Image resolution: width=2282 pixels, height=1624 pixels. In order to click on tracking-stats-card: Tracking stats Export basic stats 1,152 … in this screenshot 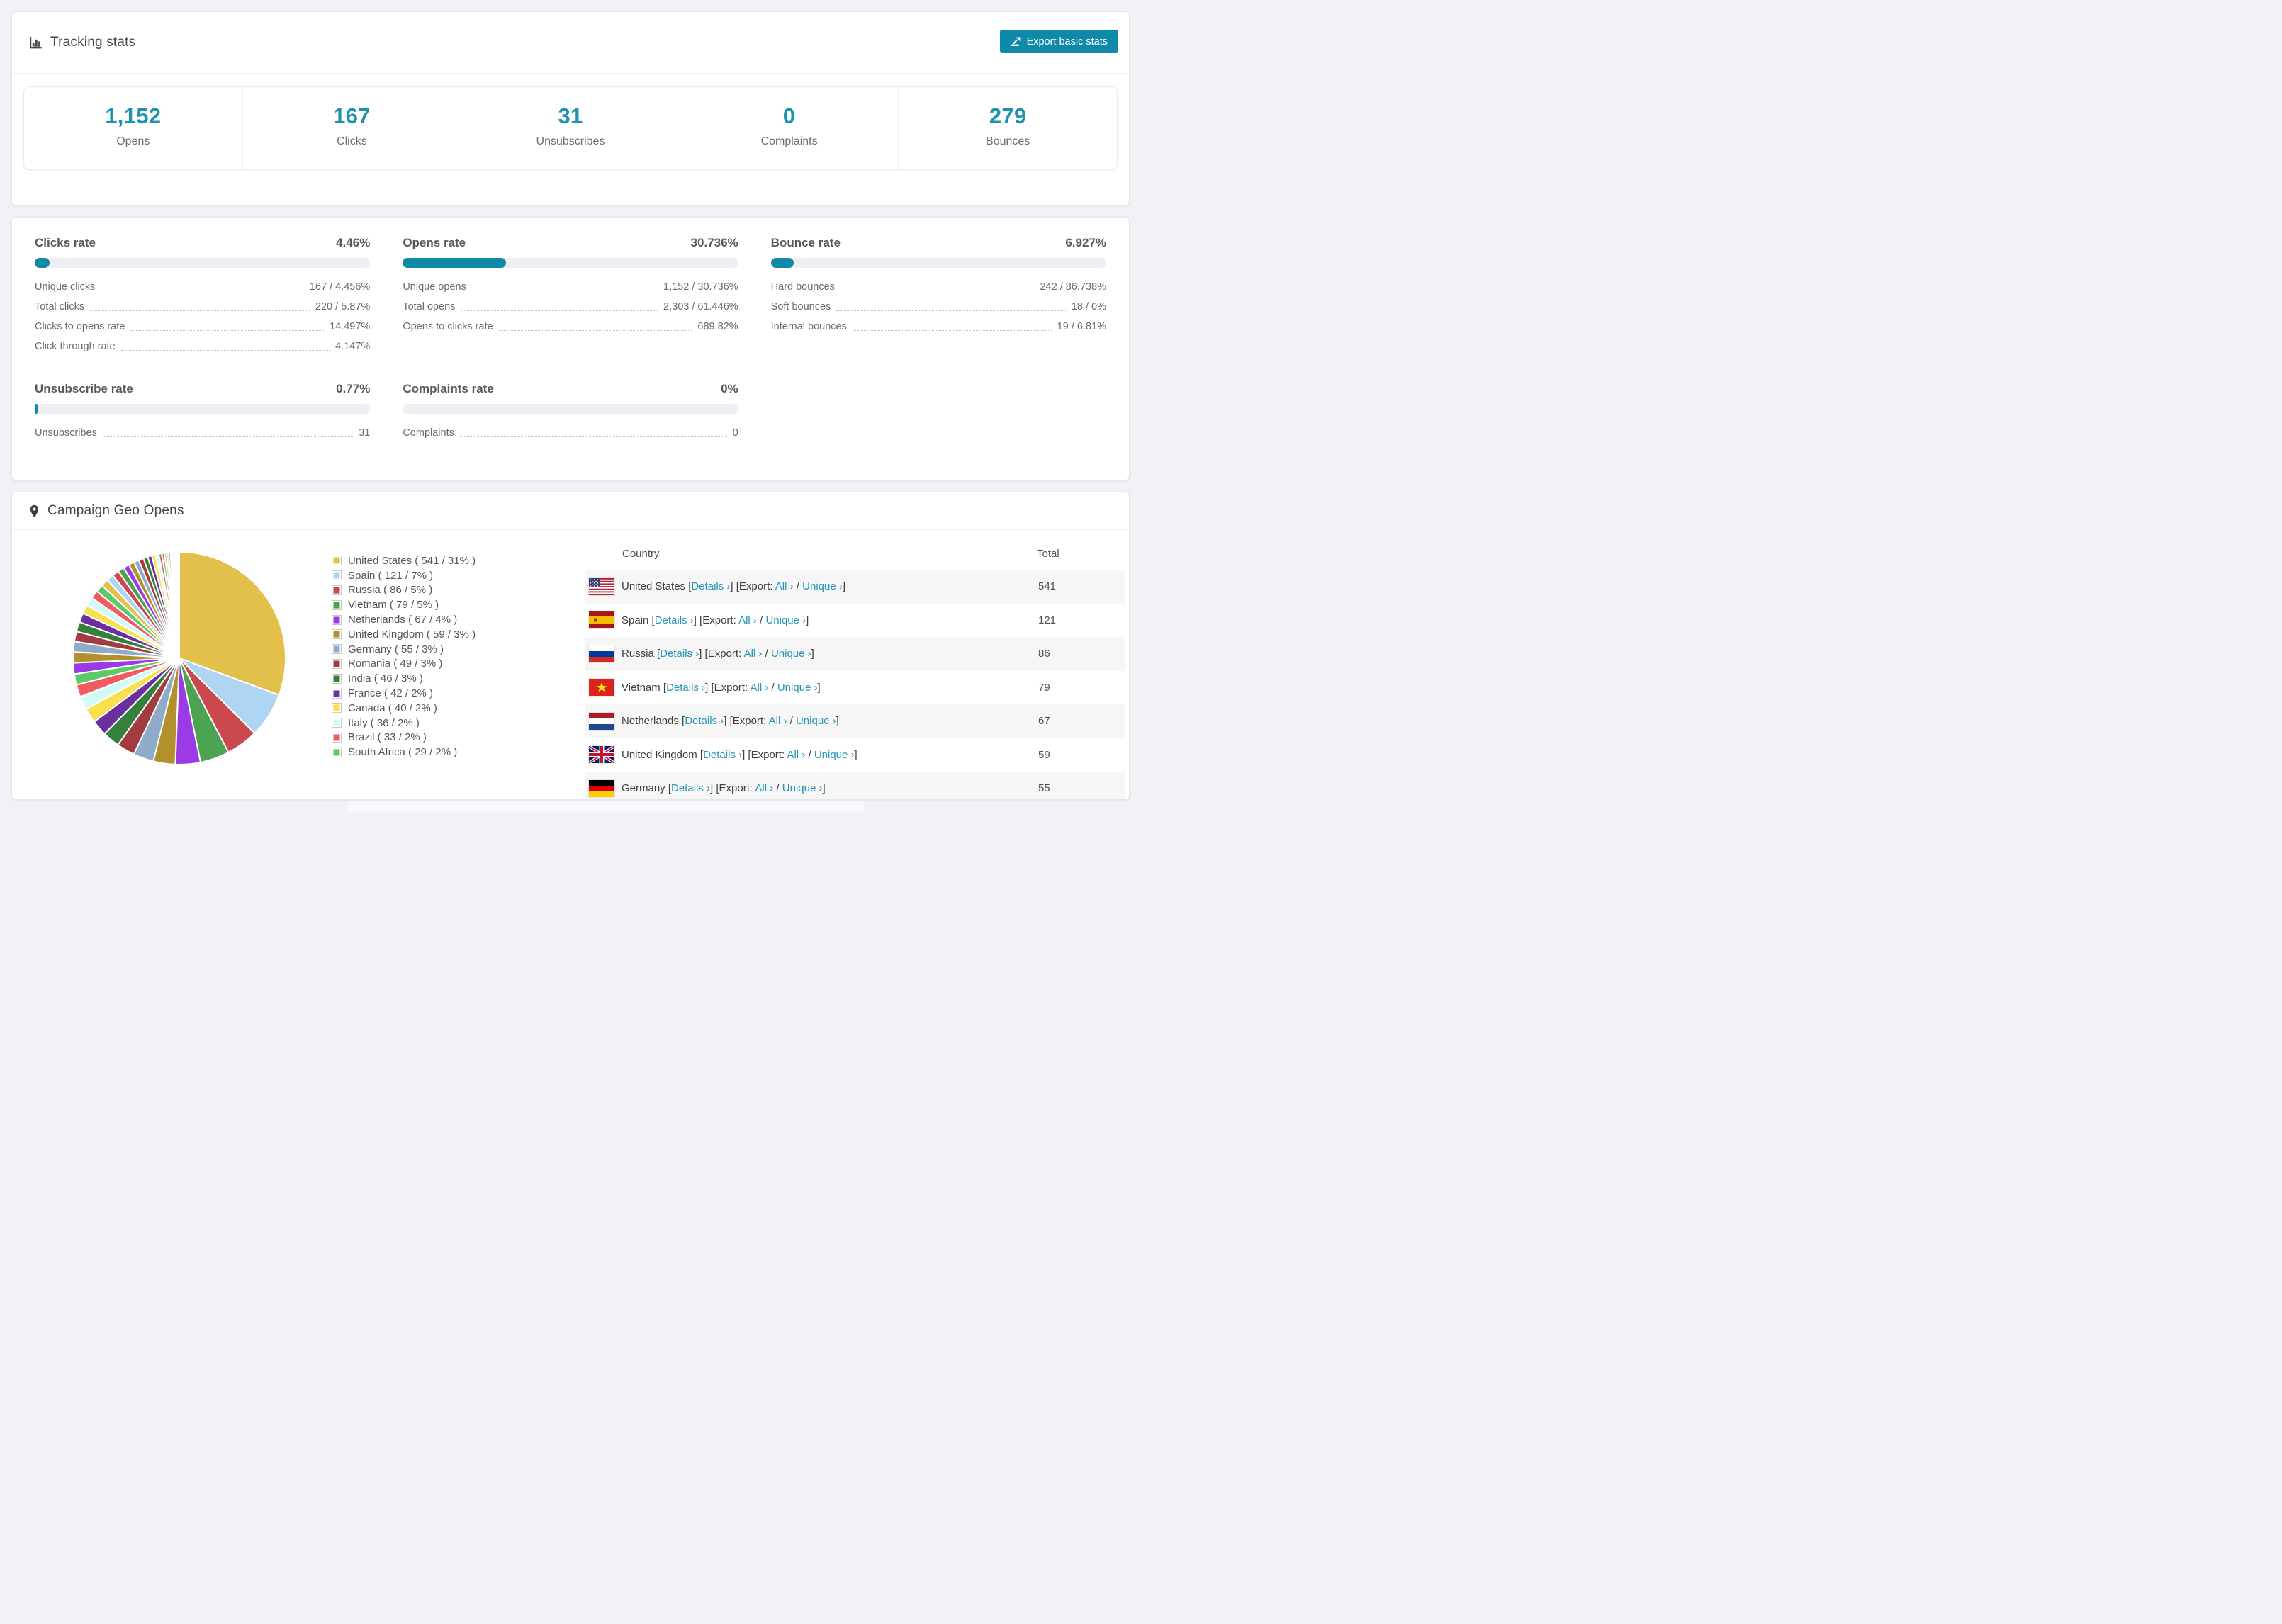, I will do `click(570, 108)`.